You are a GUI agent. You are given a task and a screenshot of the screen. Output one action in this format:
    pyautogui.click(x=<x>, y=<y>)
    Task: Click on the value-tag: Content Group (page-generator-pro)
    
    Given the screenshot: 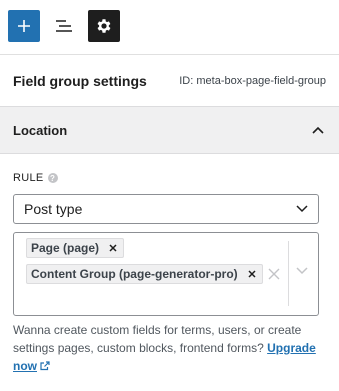 What is the action you would take?
    pyautogui.click(x=144, y=274)
    